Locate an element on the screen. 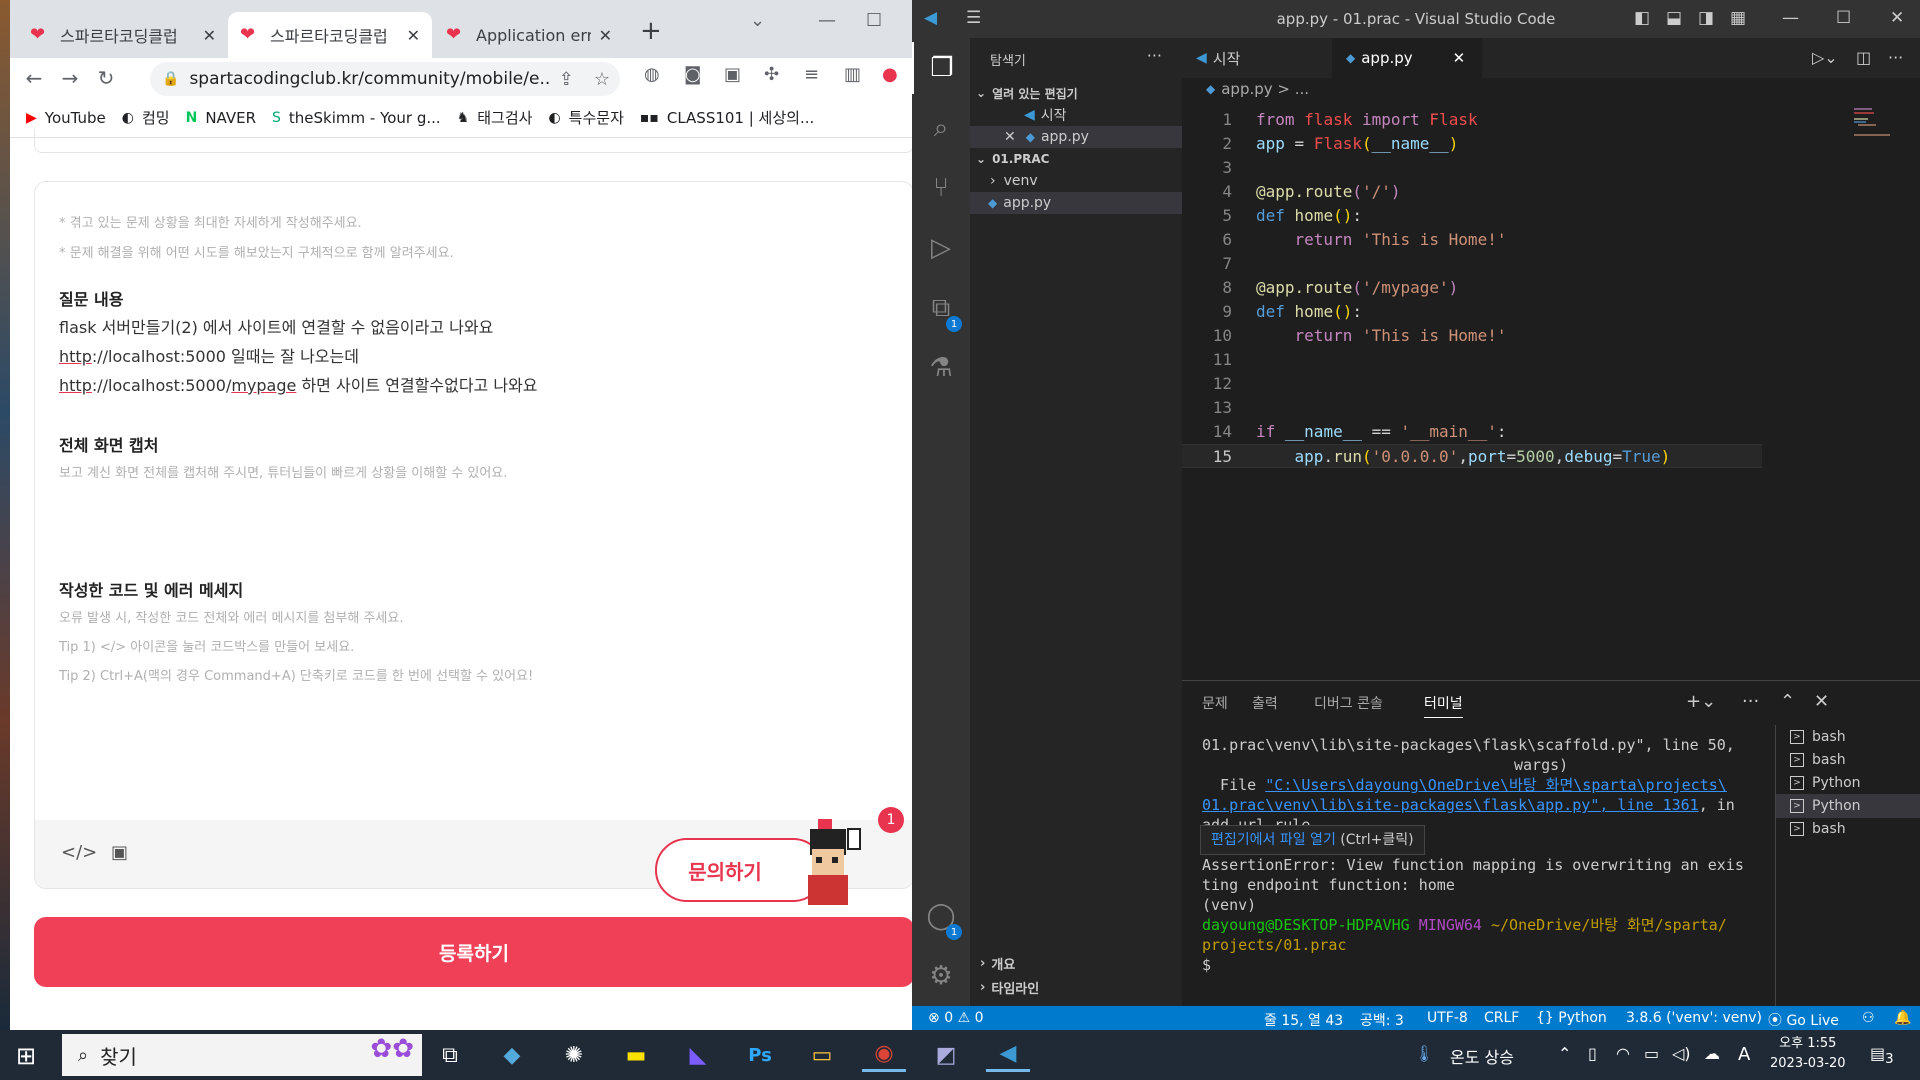  weather-text: 온도 상승 is located at coordinates (1482, 1056).